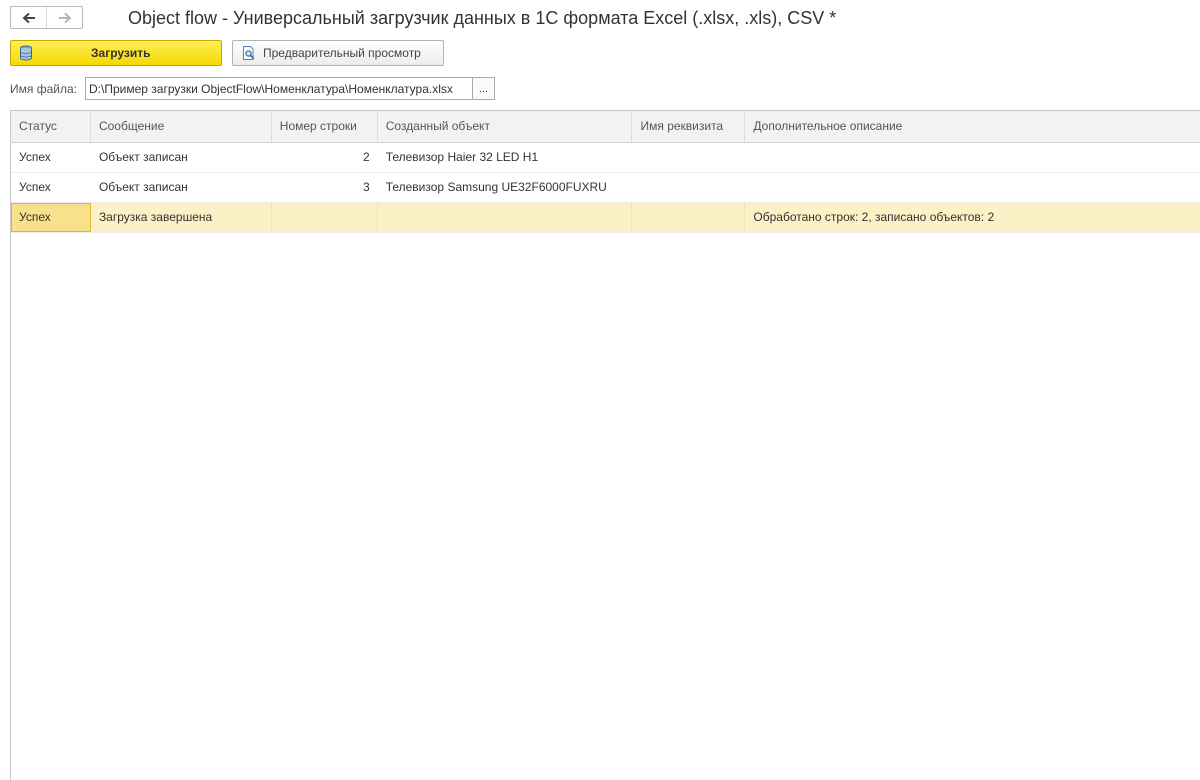  What do you see at coordinates (249, 53) in the screenshot?
I see `document-magnifier-icon` at bounding box center [249, 53].